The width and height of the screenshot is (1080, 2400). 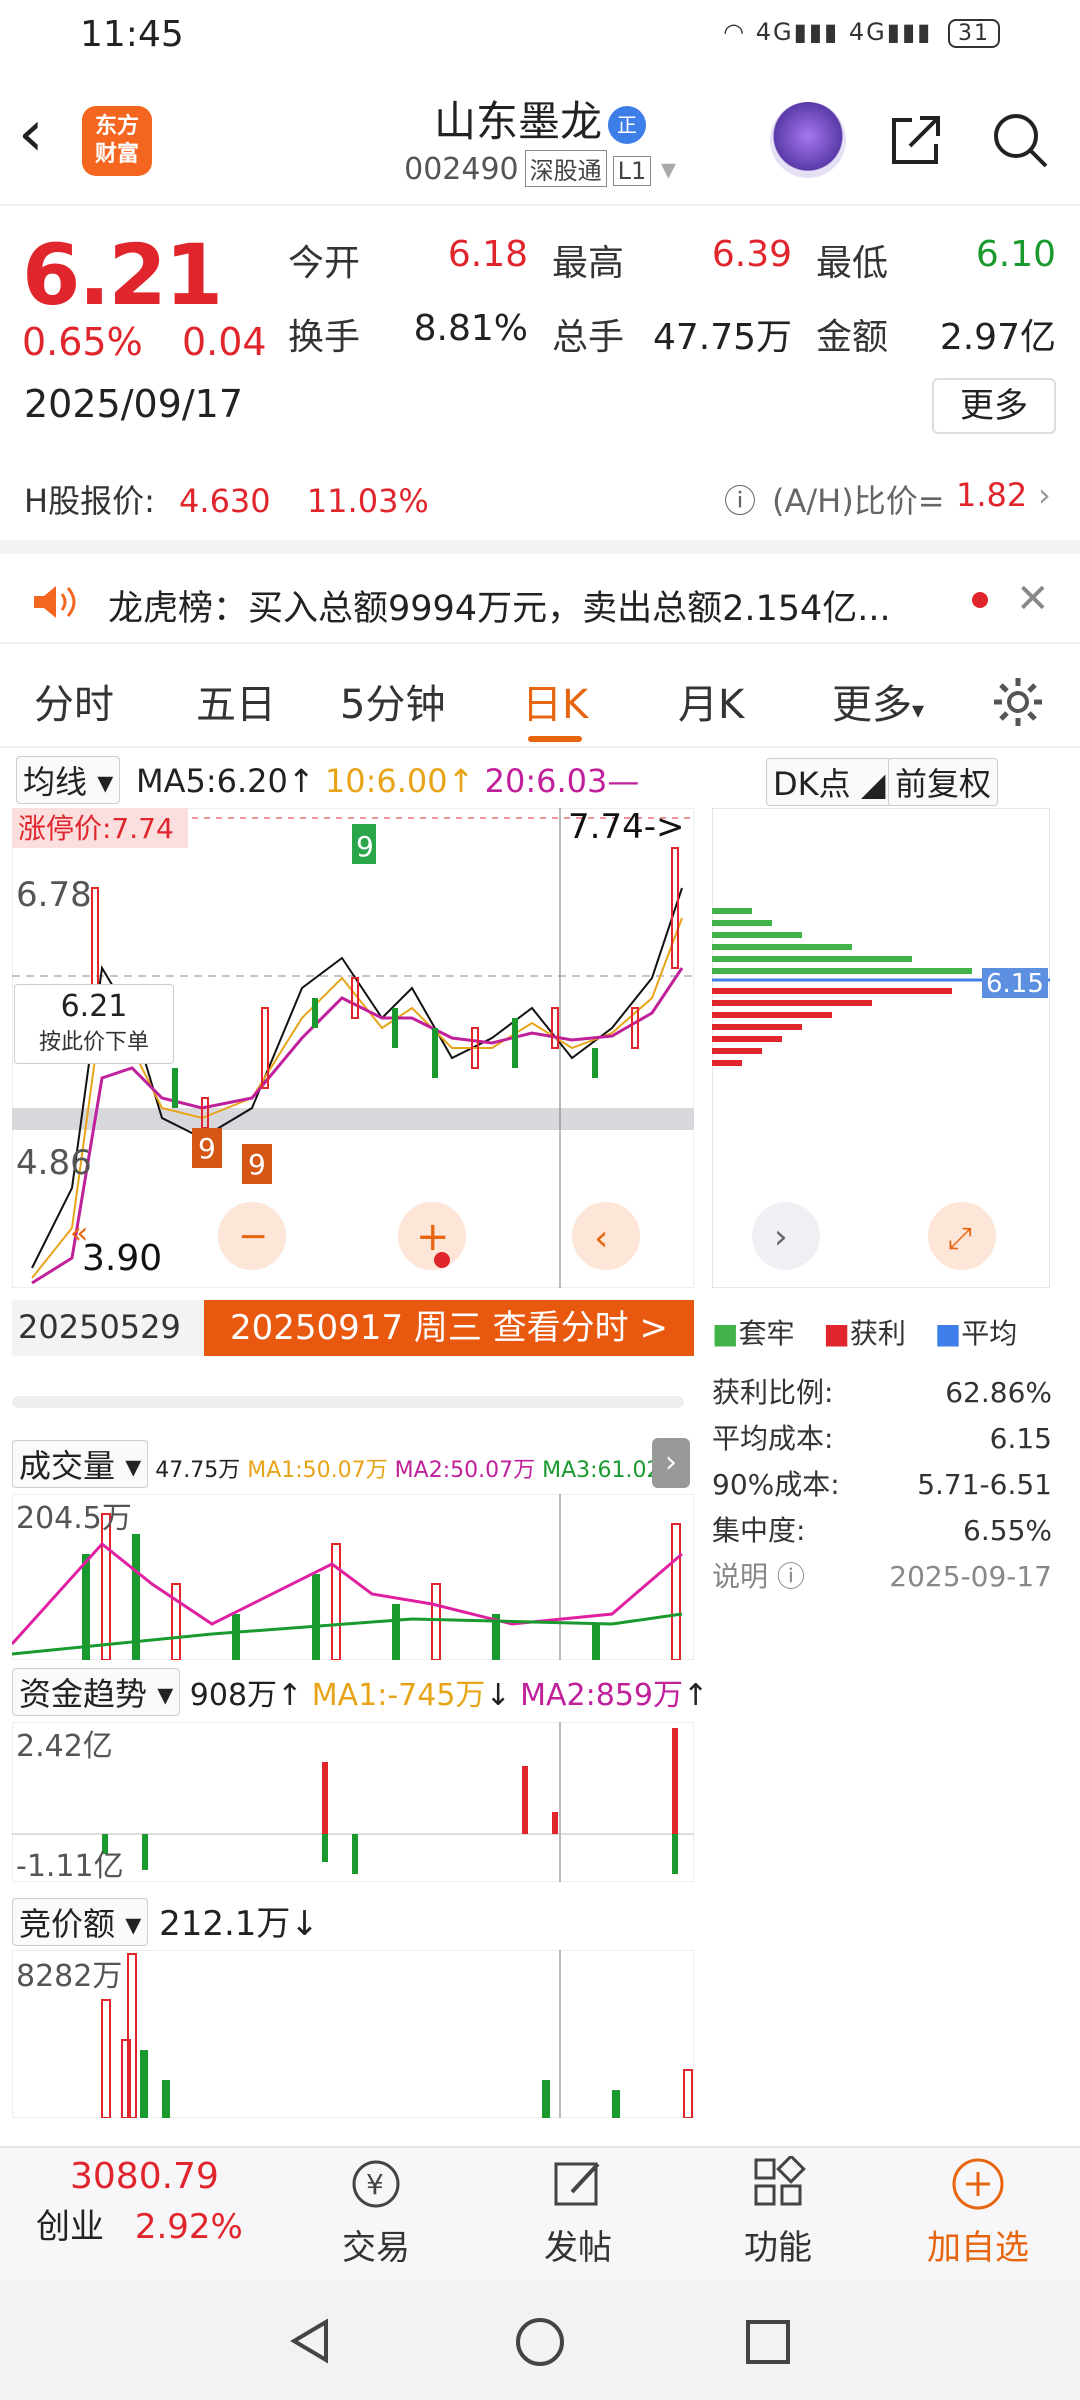 I want to click on bottom-nav: 3080.79 创业 2.92% ¥ 交易 发帖 功能 加自选, so click(x=540, y=2213).